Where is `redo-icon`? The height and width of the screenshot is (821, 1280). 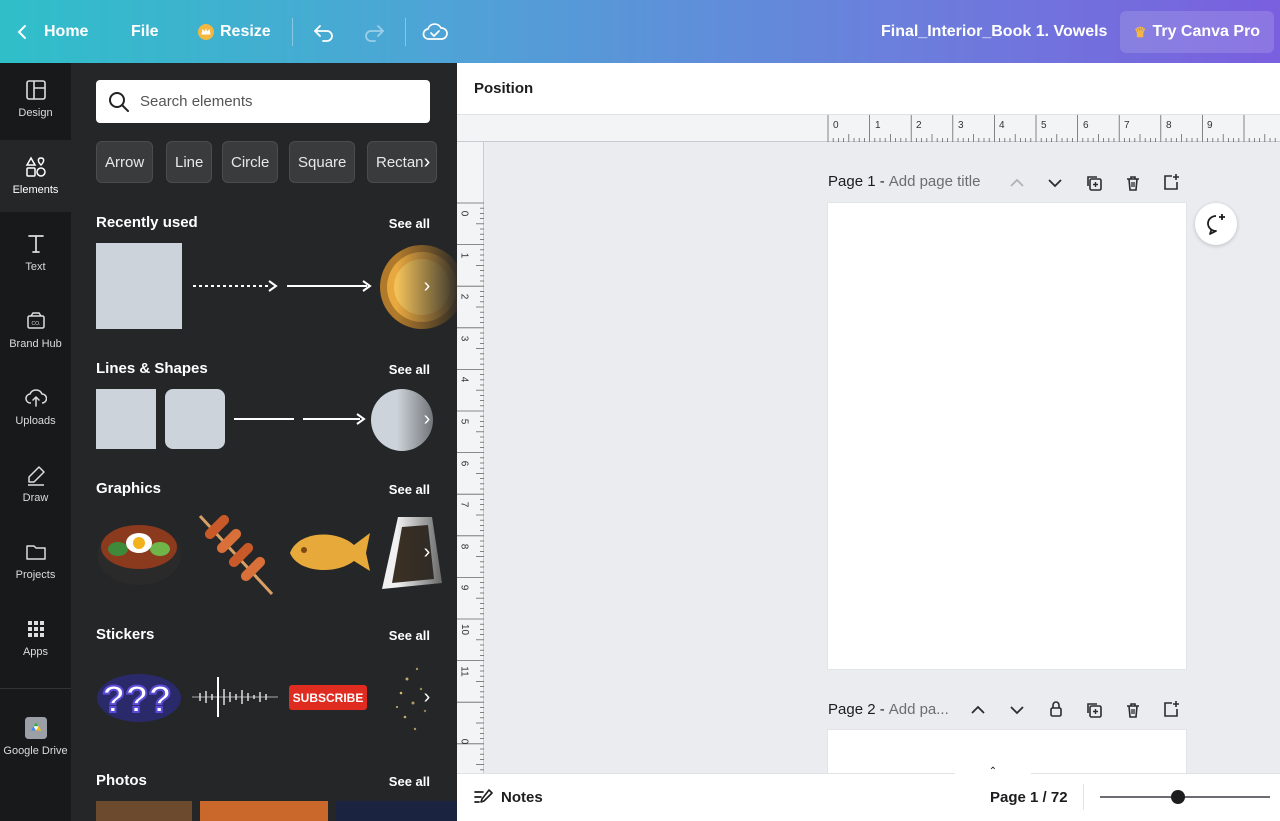
redo-icon is located at coordinates (374, 33).